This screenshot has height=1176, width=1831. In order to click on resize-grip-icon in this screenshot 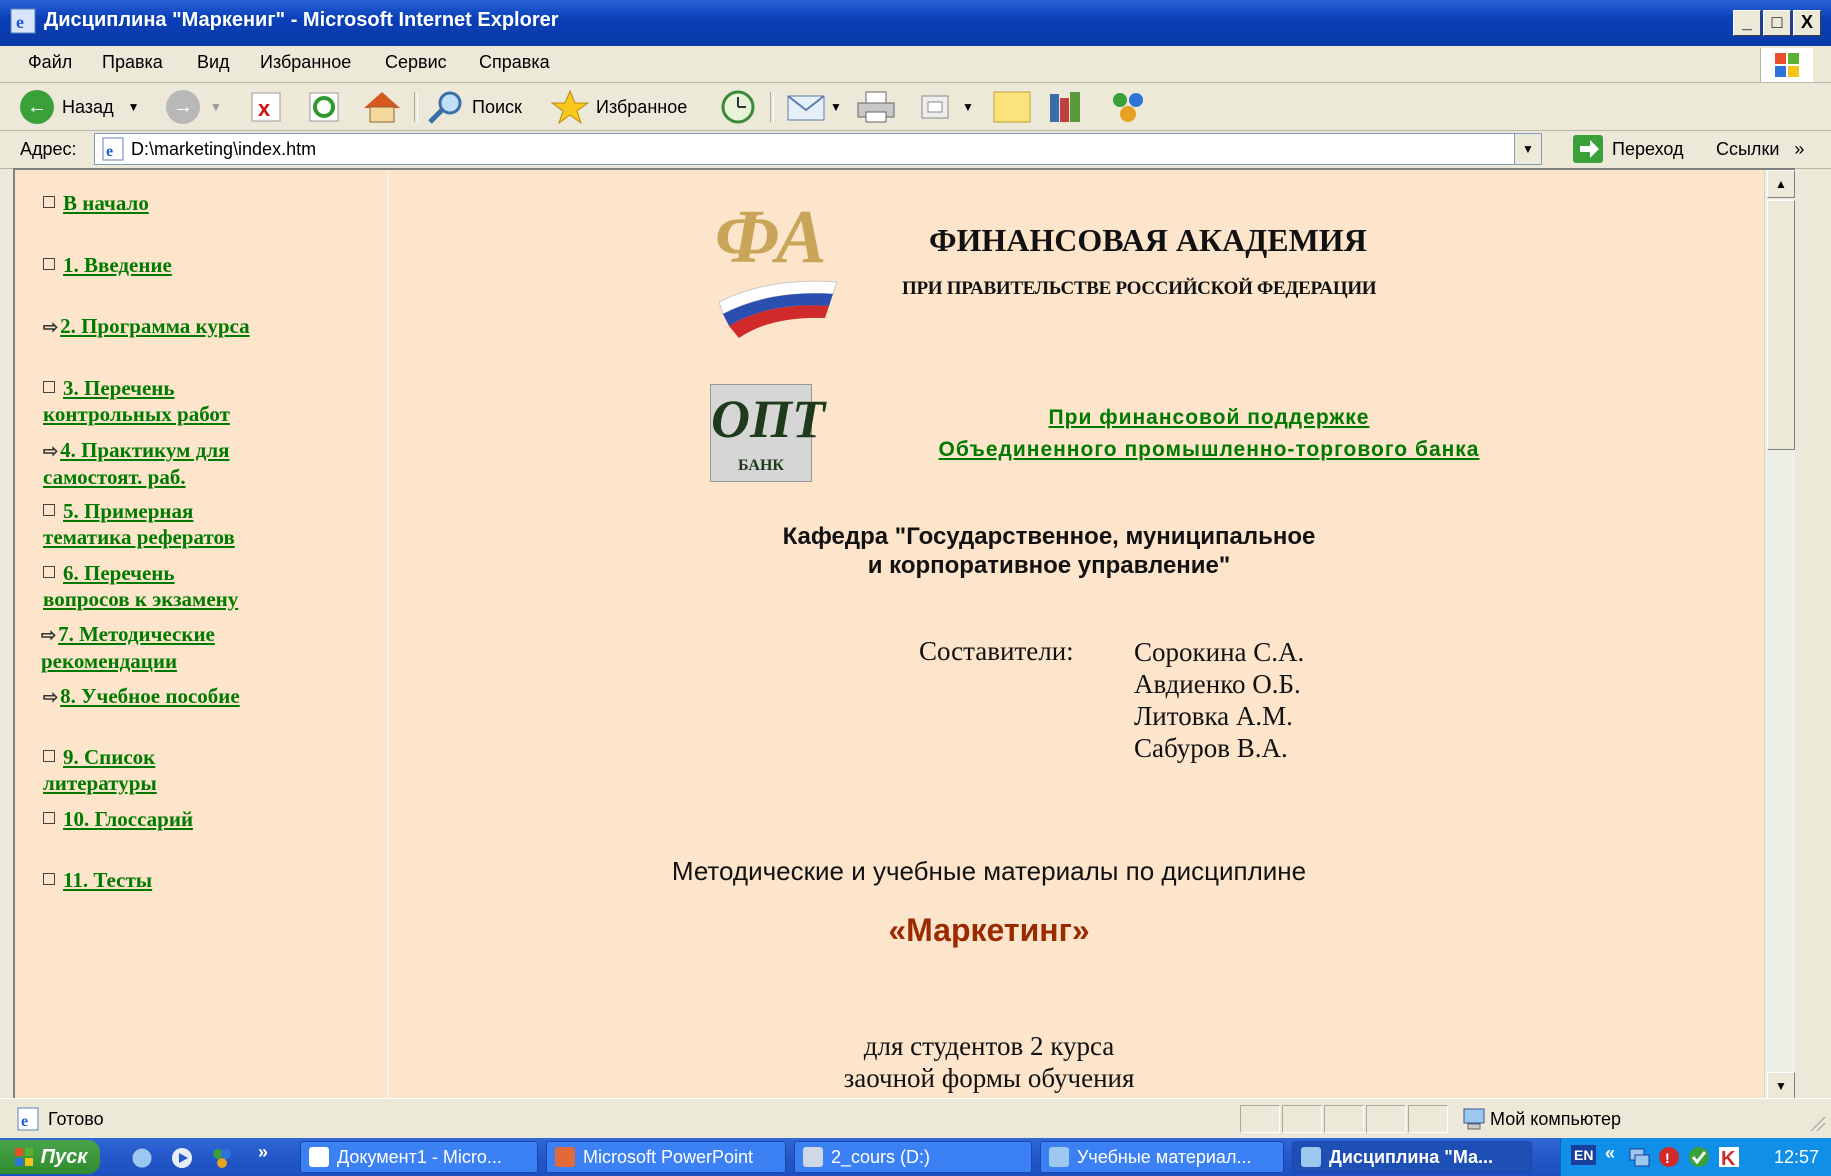, I will do `click(1817, 1123)`.